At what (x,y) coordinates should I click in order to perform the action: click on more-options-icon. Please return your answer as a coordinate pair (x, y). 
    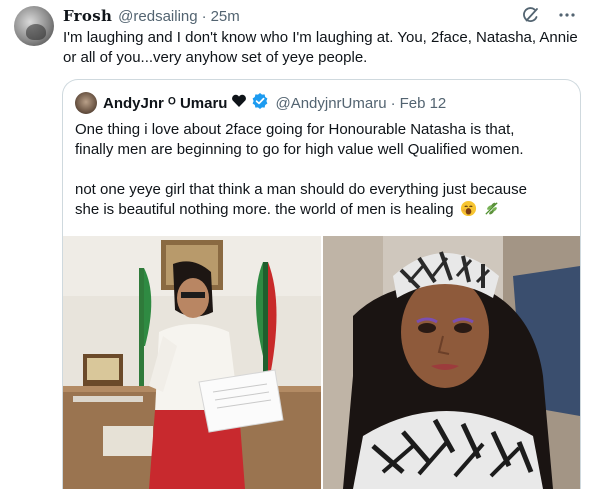
    Looking at the image, I should click on (567, 17).